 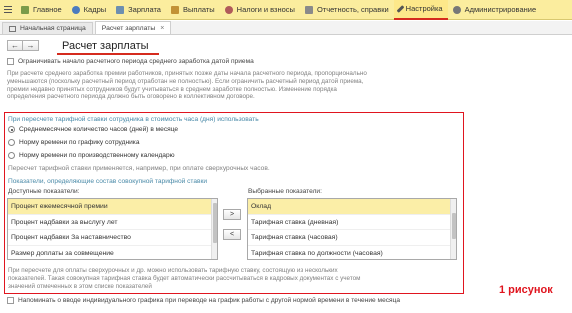 What do you see at coordinates (12, 28) in the screenshot?
I see `home-page-icon` at bounding box center [12, 28].